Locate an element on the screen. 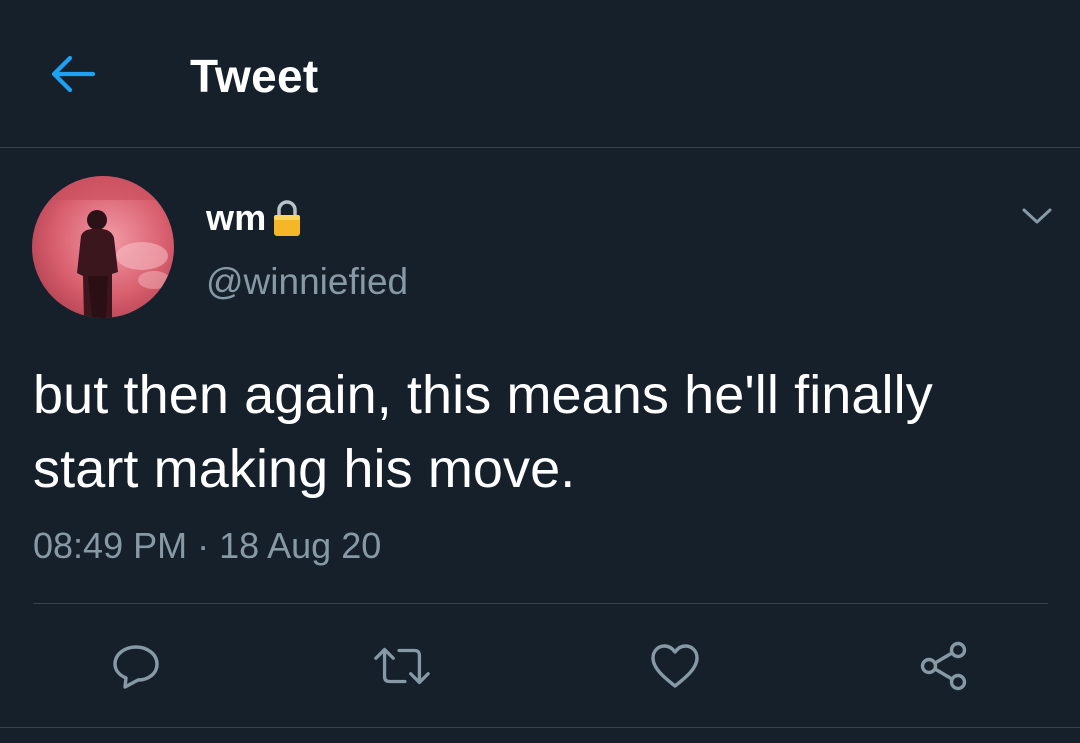  lock-icon is located at coordinates (287, 218).